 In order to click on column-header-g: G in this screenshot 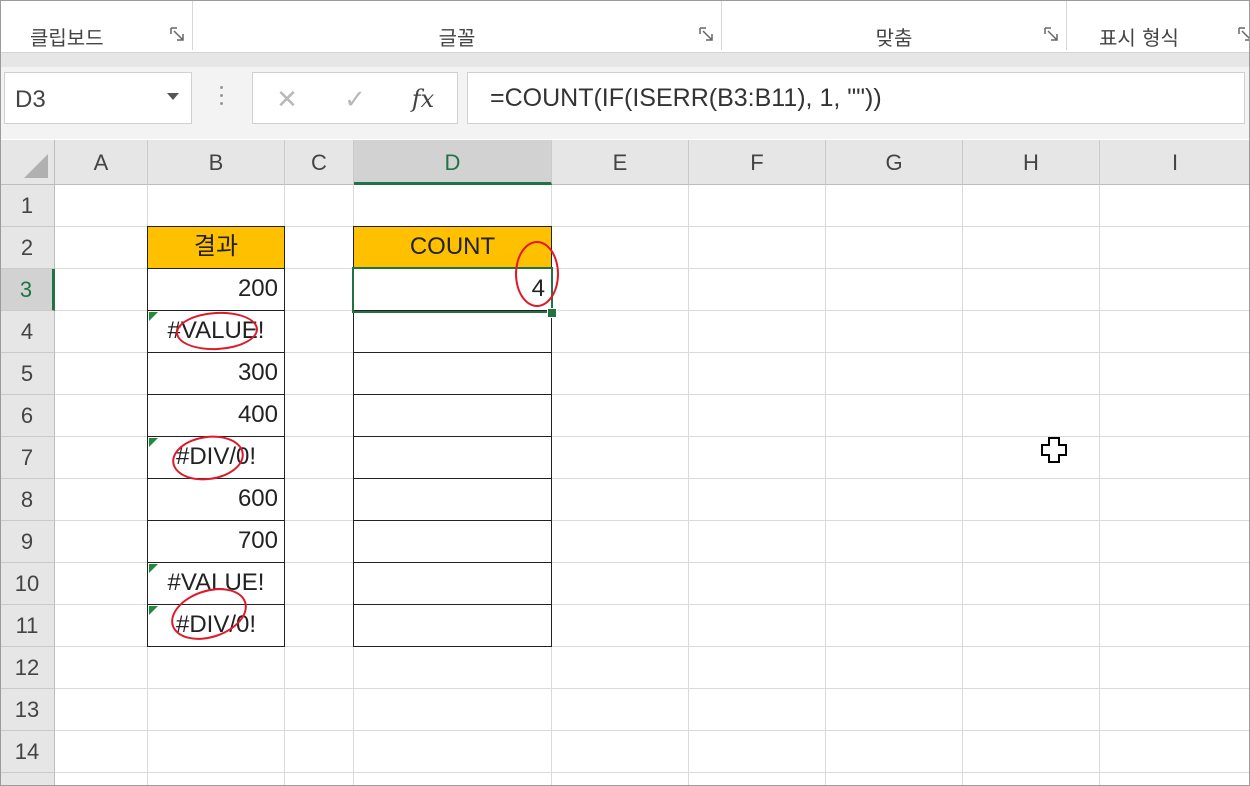, I will do `click(894, 162)`.